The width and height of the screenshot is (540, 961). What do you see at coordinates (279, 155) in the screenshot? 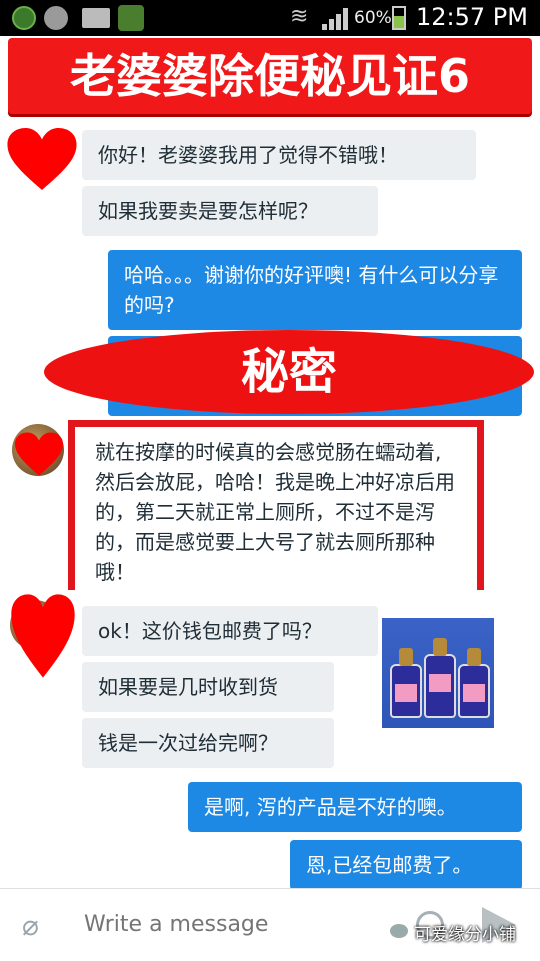
I see `message-bubble-incoming: 你好！老婆婆我用了觉得不错哦！` at bounding box center [279, 155].